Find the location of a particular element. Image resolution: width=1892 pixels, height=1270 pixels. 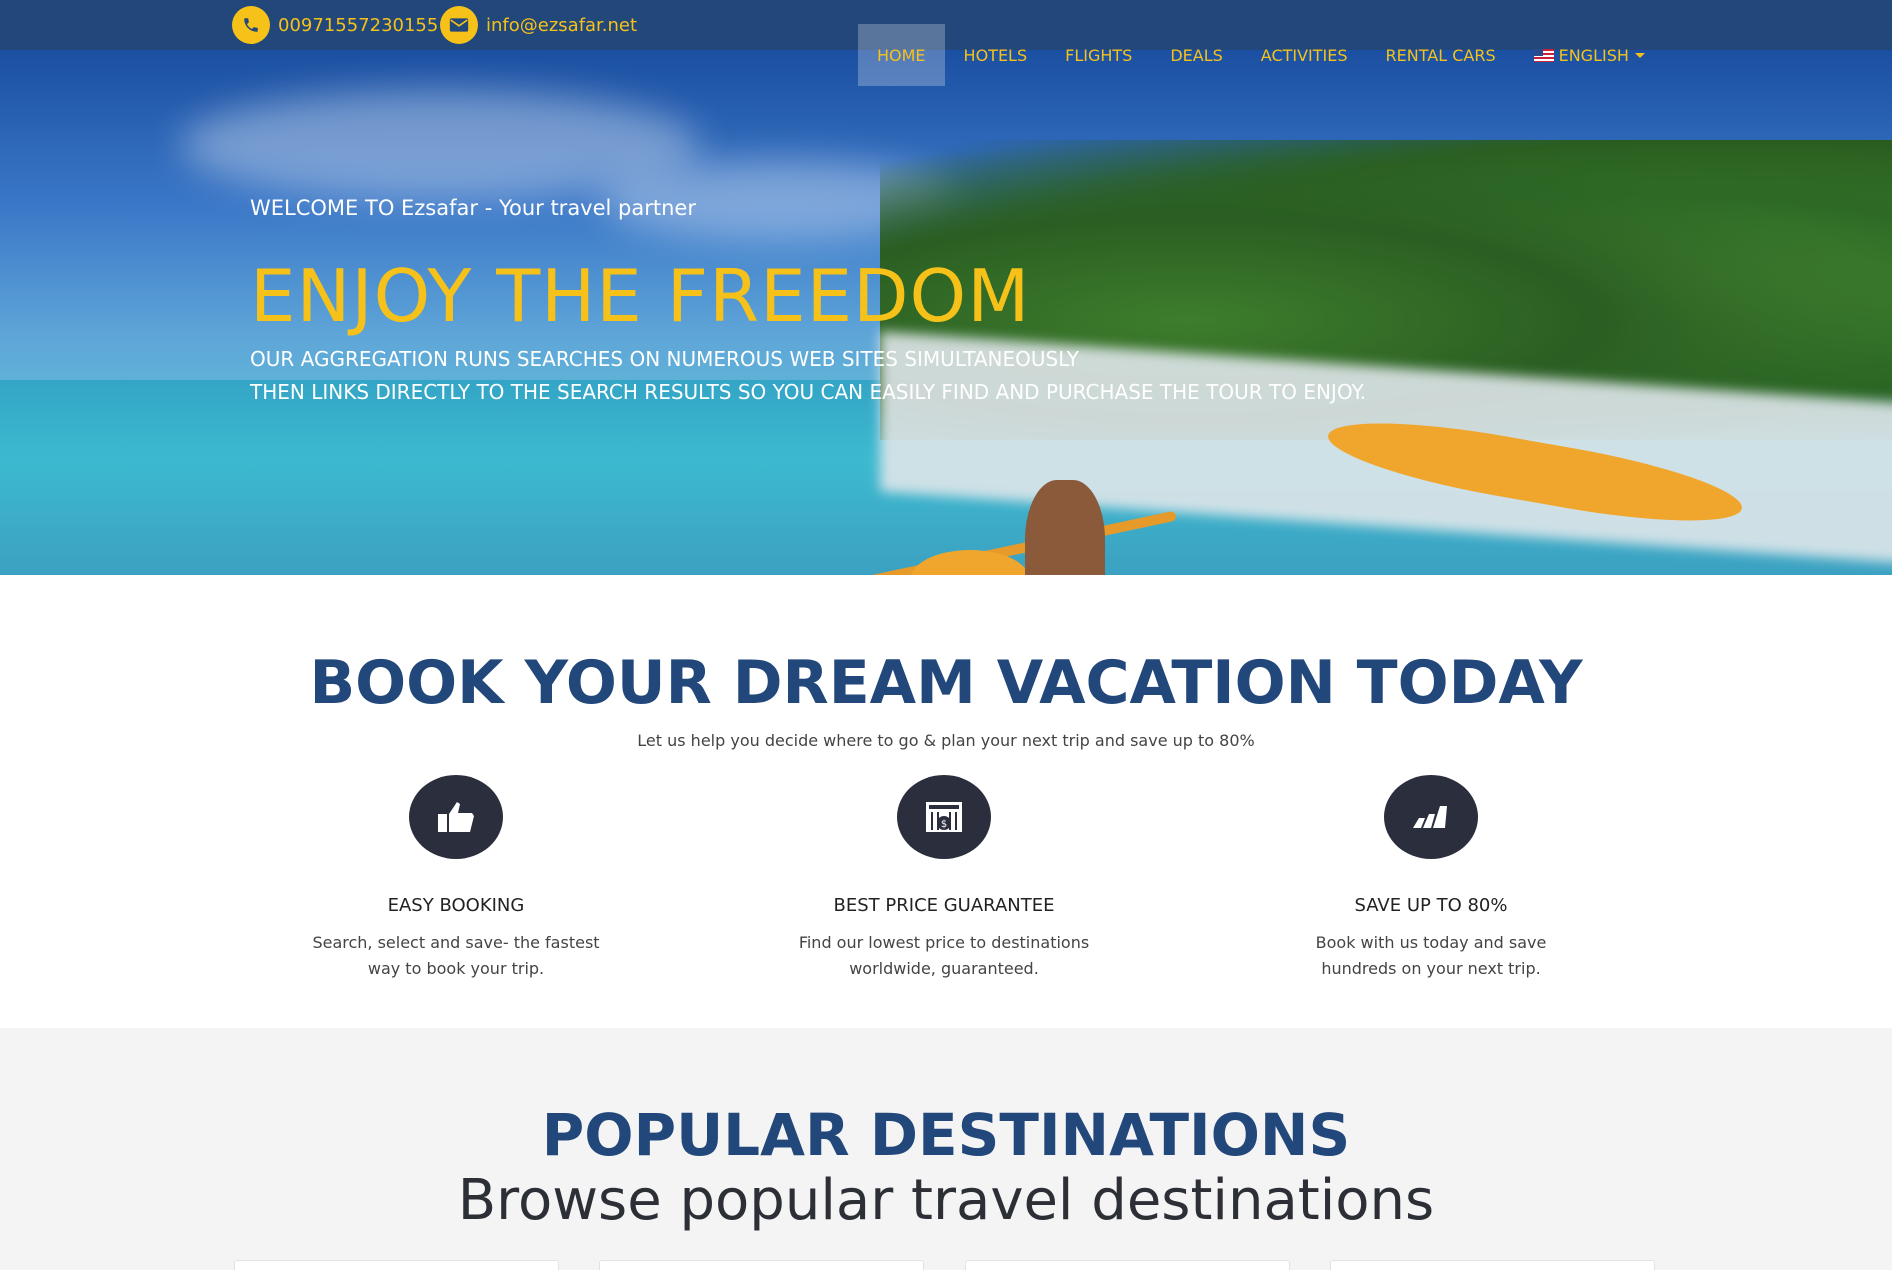

kayaker-shape is located at coordinates (1065, 527).